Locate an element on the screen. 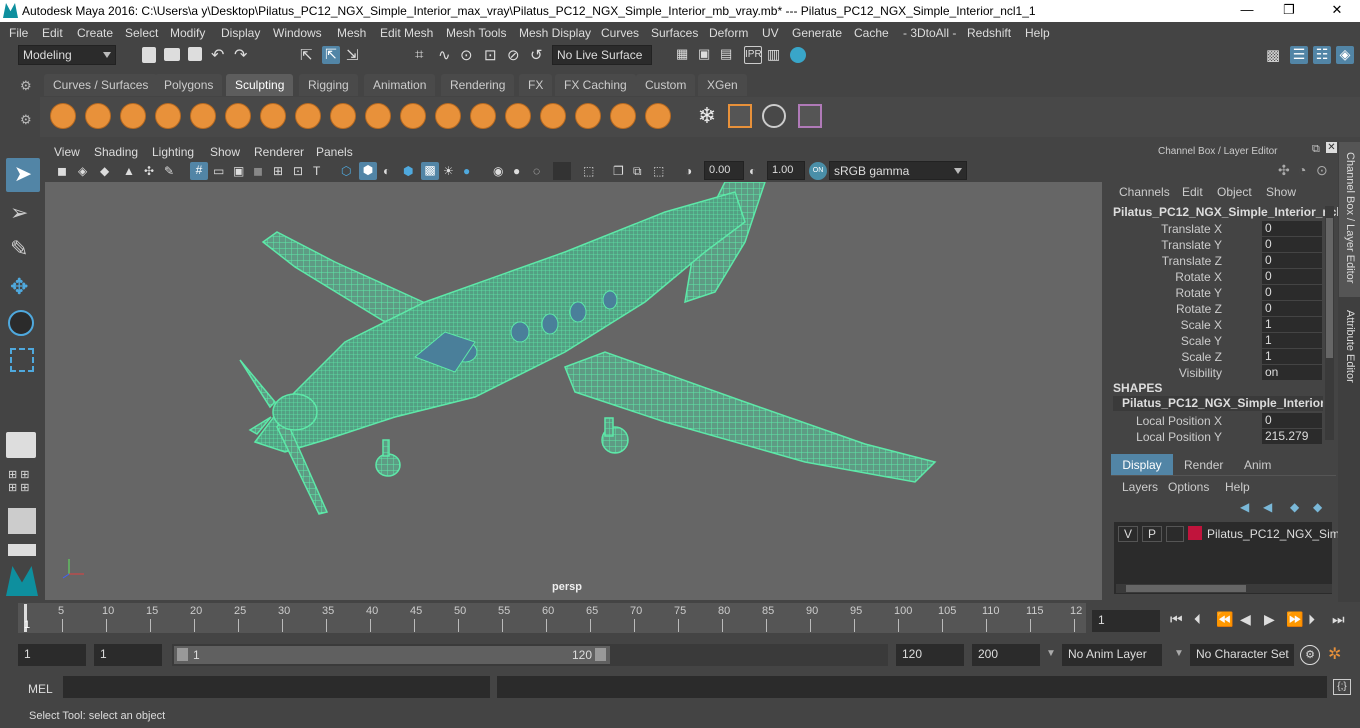 This screenshot has height=728, width=1360. wireframe-on-shaded-icon: ◐ is located at coordinates (386, 171).